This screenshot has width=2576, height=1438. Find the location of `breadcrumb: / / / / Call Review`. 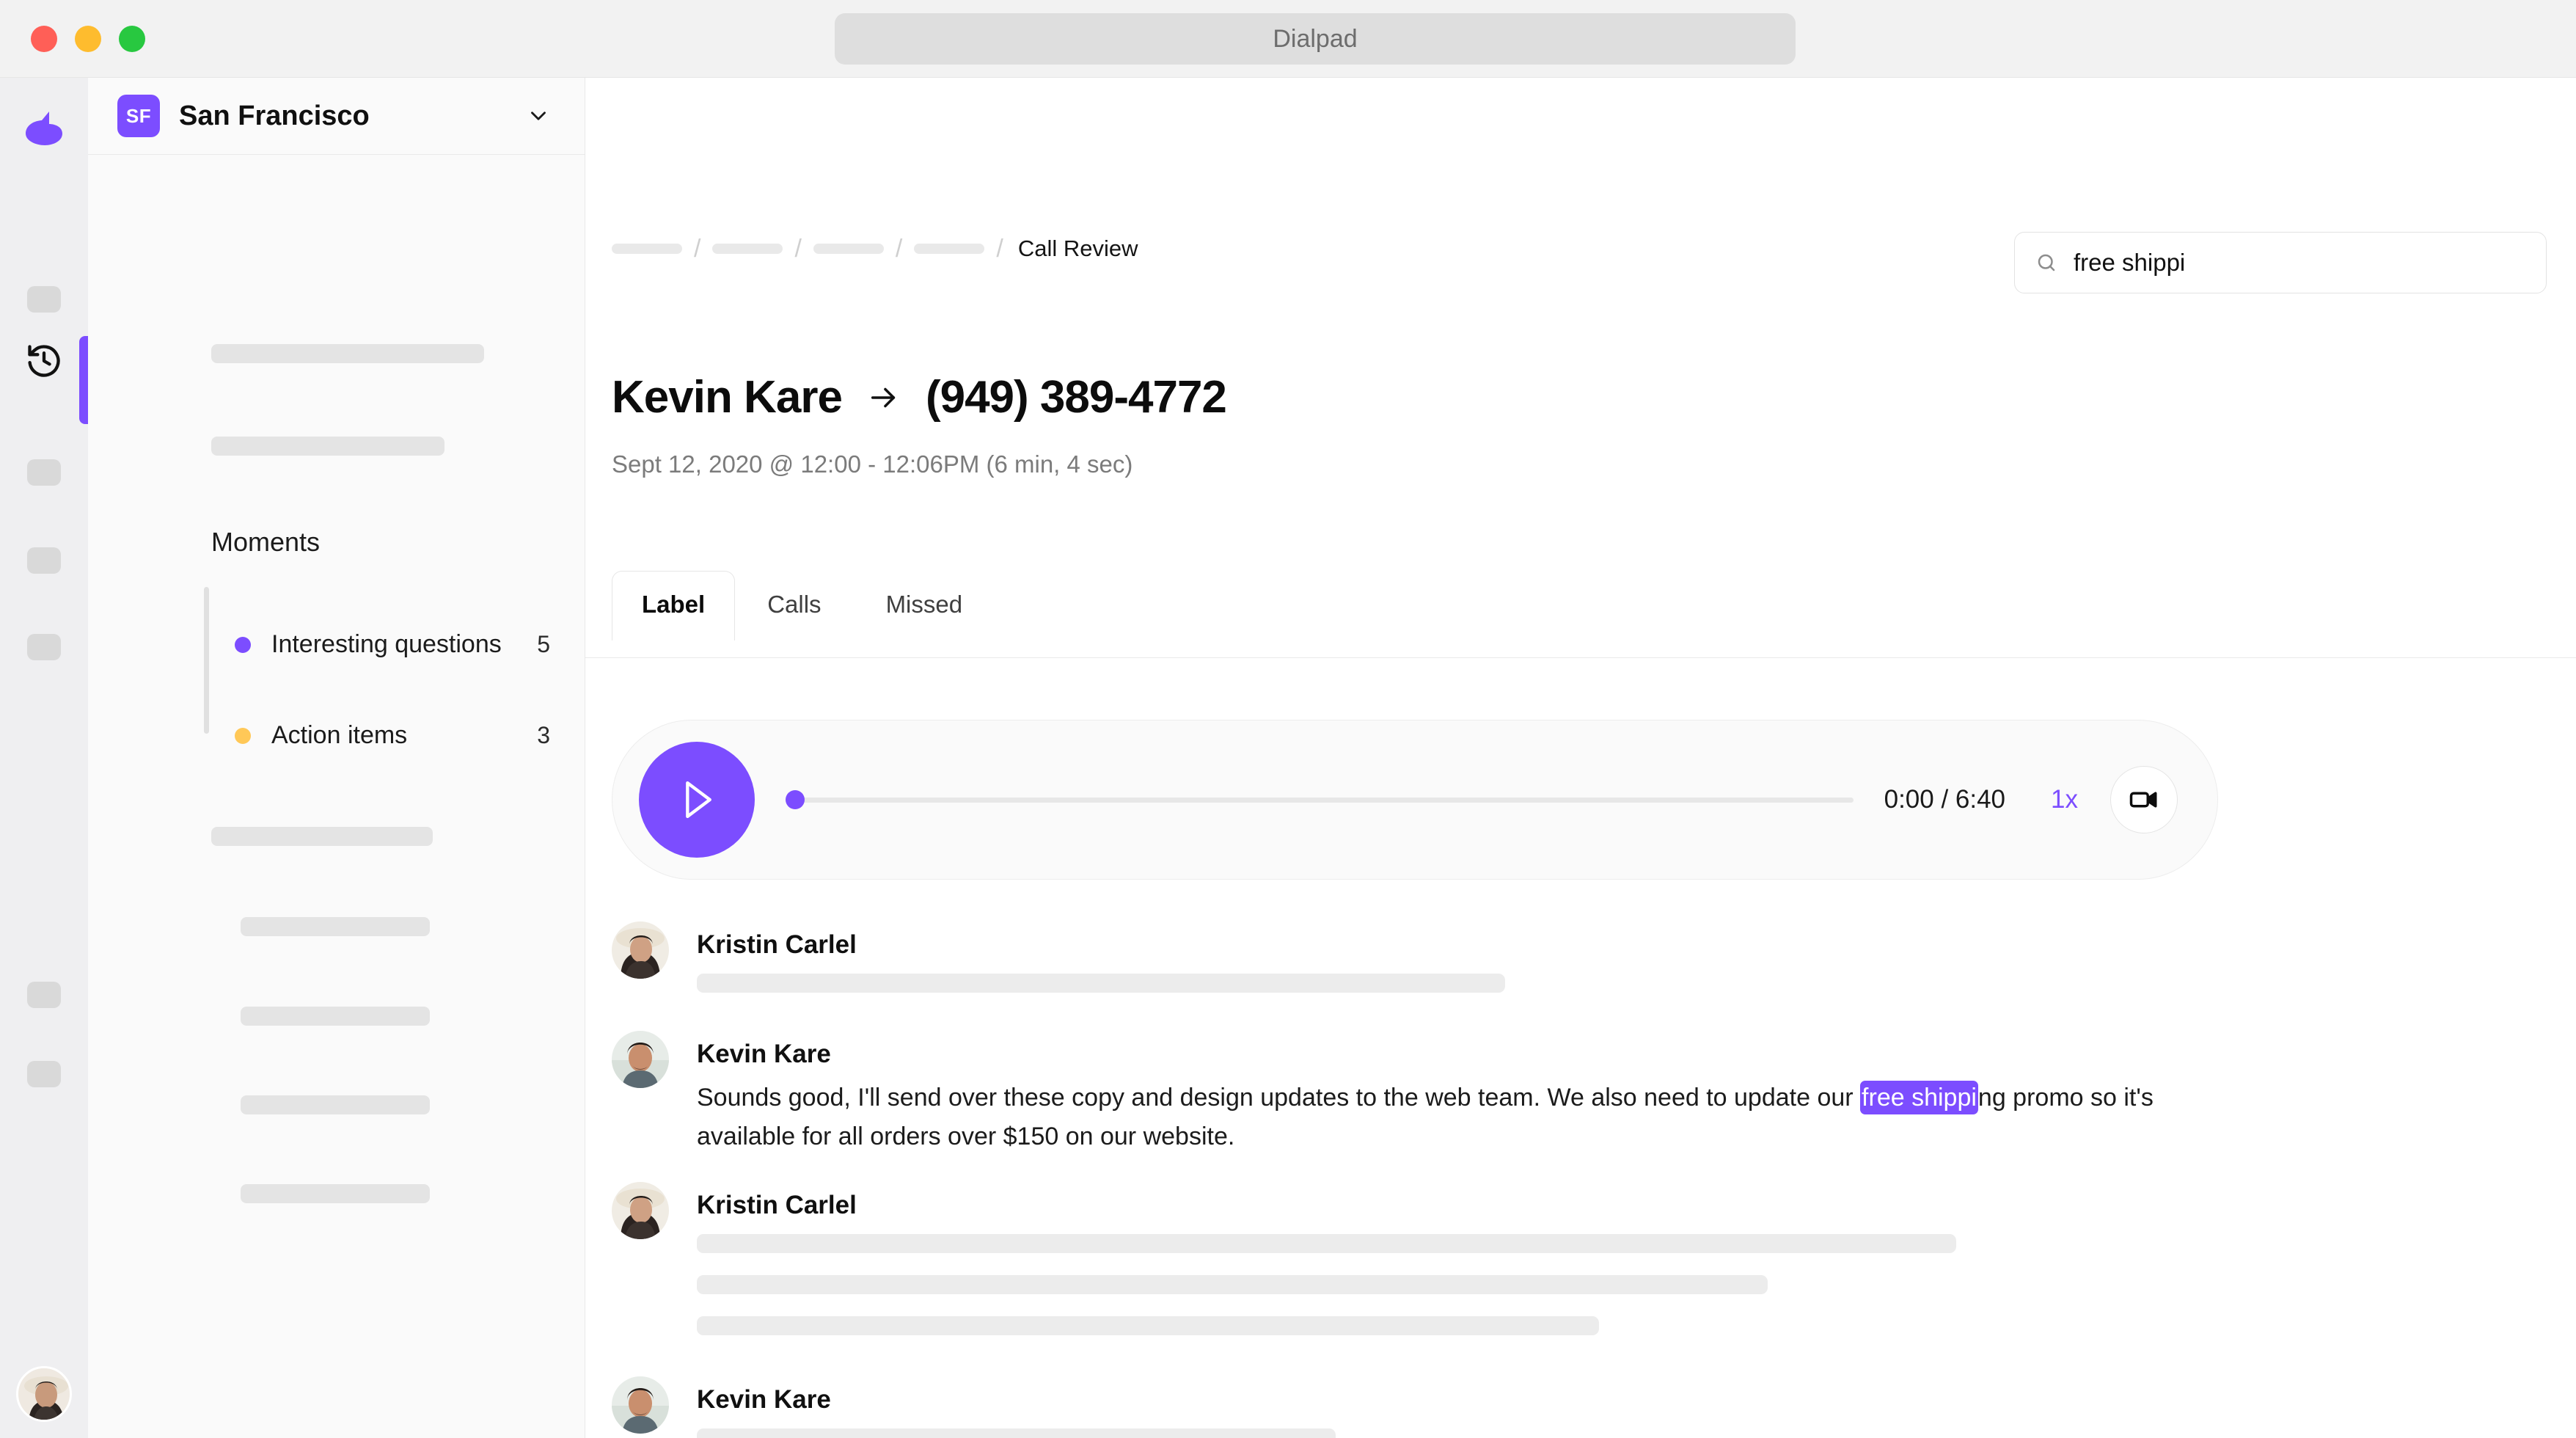

breadcrumb: / / / / Call Review is located at coordinates (875, 249).